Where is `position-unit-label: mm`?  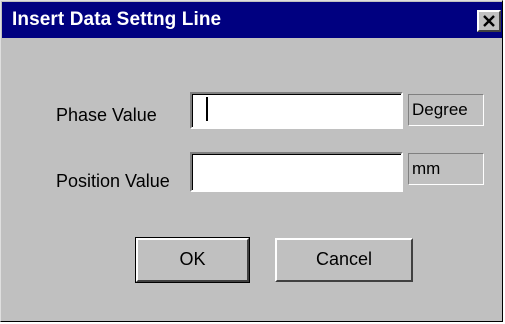 position-unit-label: mm is located at coordinates (446, 169).